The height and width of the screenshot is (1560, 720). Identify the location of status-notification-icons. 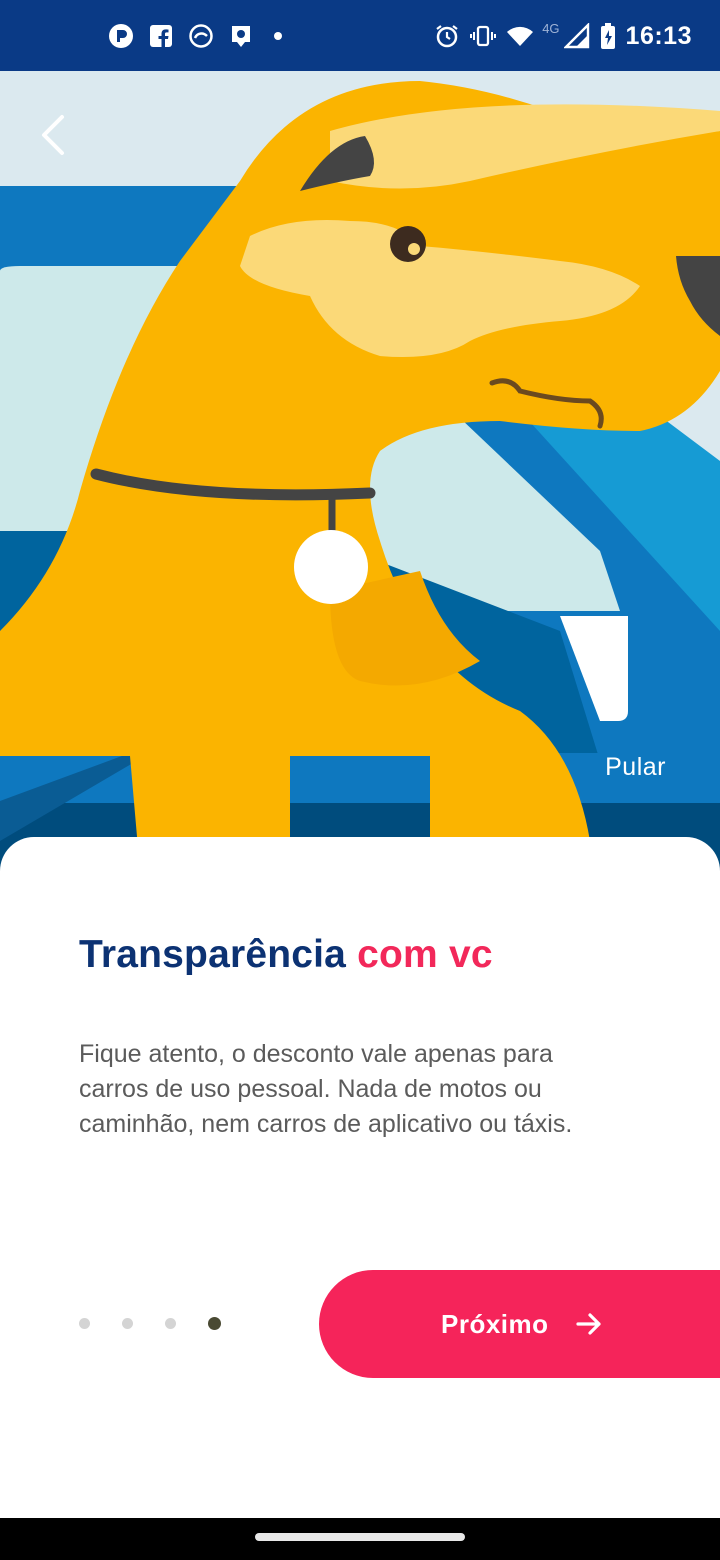
(195, 36).